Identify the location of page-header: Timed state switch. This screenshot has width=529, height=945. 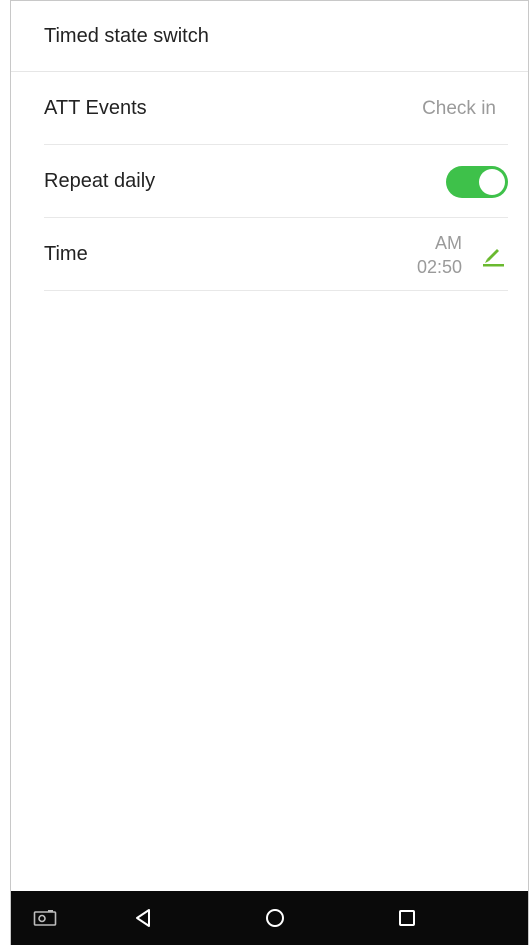
(269, 36).